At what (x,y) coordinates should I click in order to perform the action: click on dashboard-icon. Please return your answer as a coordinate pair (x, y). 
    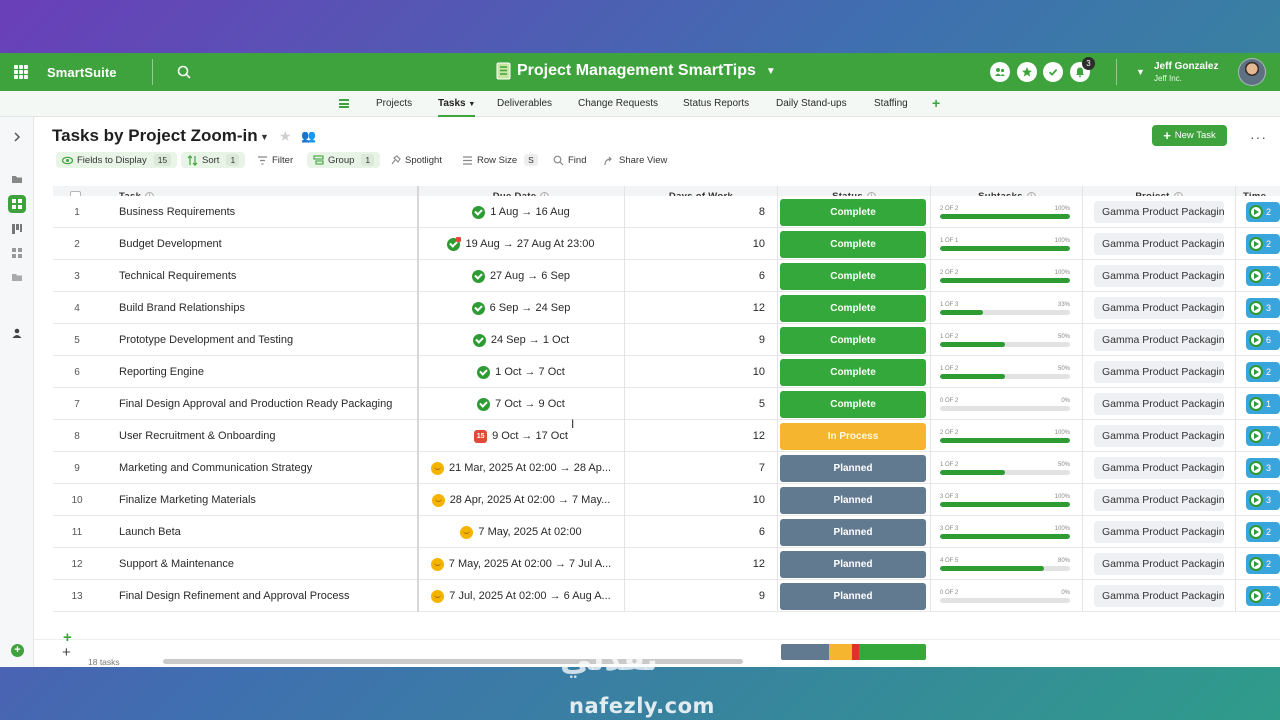
    Looking at the image, I should click on (17, 253).